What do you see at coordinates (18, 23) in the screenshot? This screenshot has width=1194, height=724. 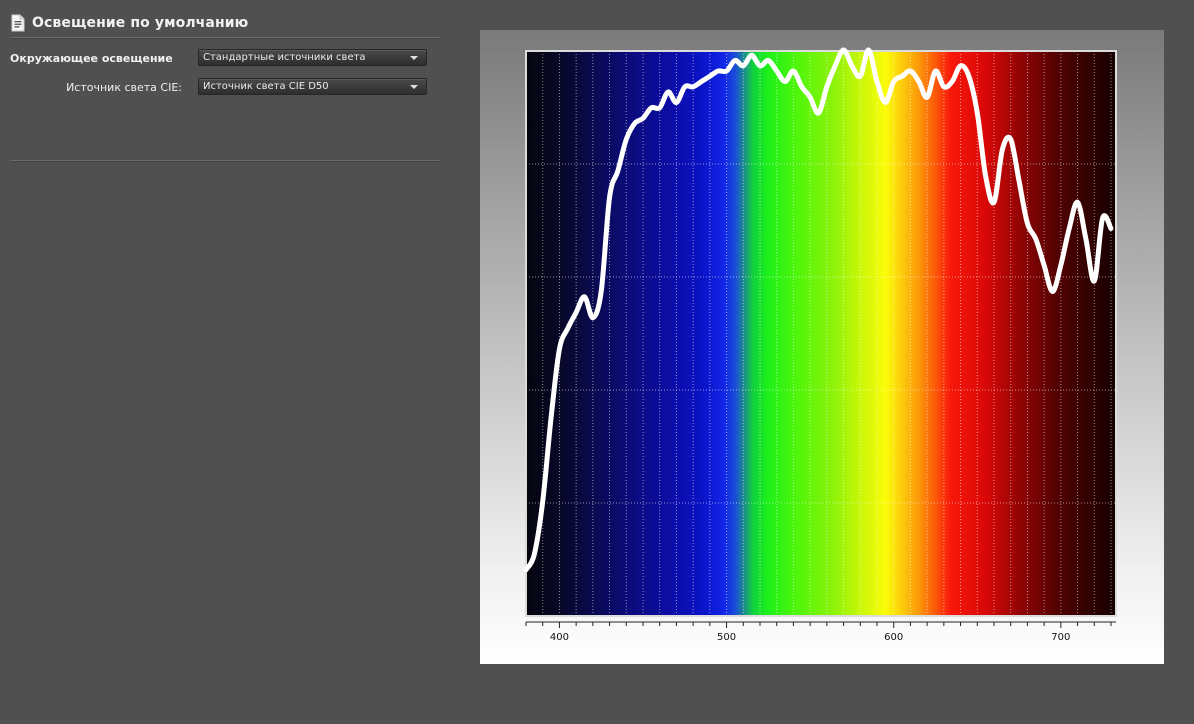 I see `document-icon` at bounding box center [18, 23].